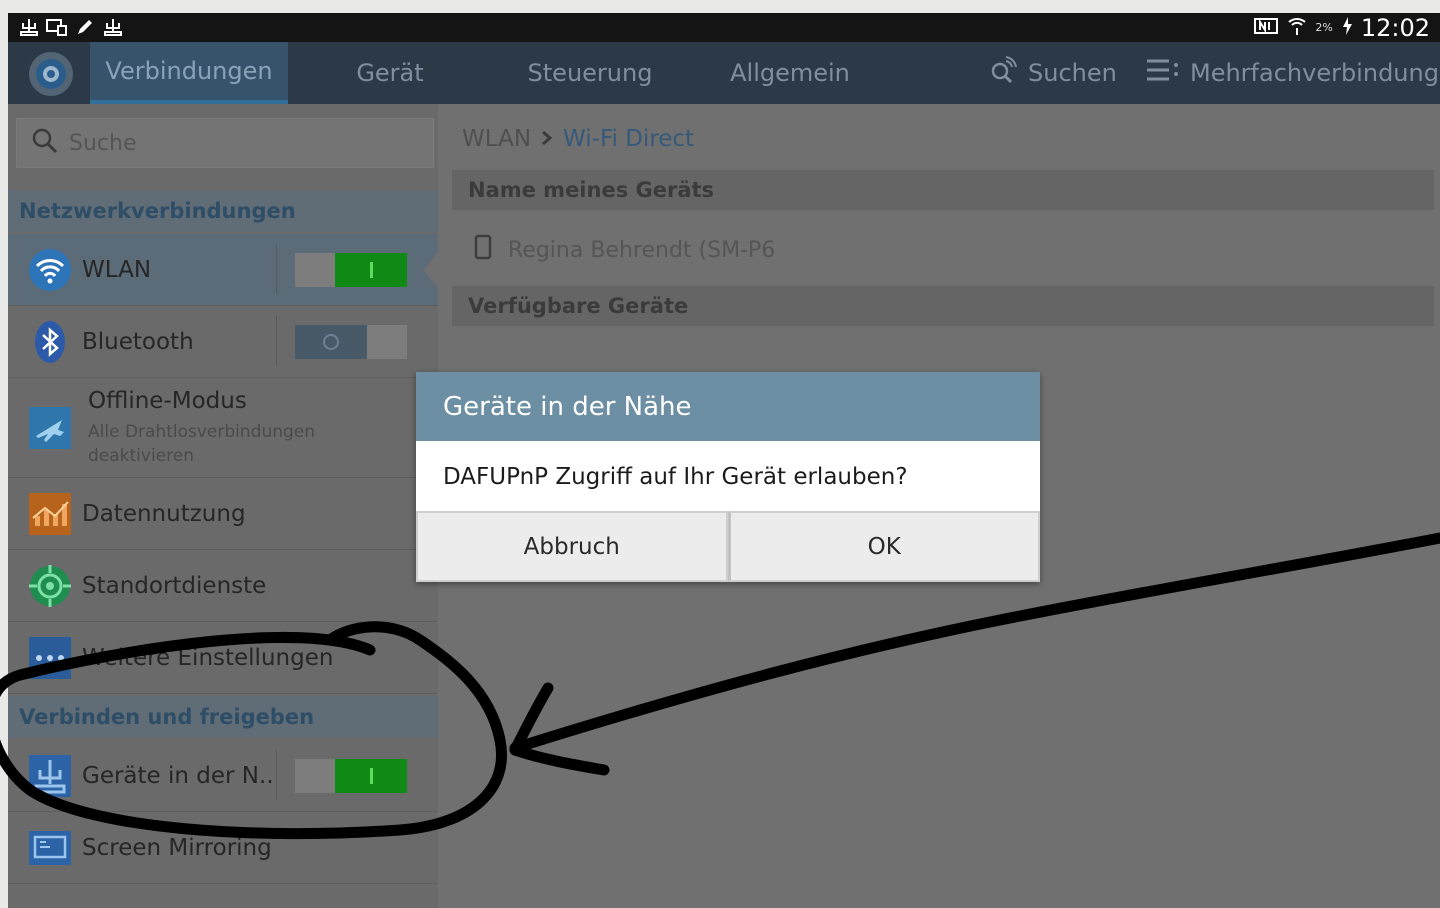 This screenshot has height=908, width=1440. What do you see at coordinates (71, 27) in the screenshot?
I see `notification-icons` at bounding box center [71, 27].